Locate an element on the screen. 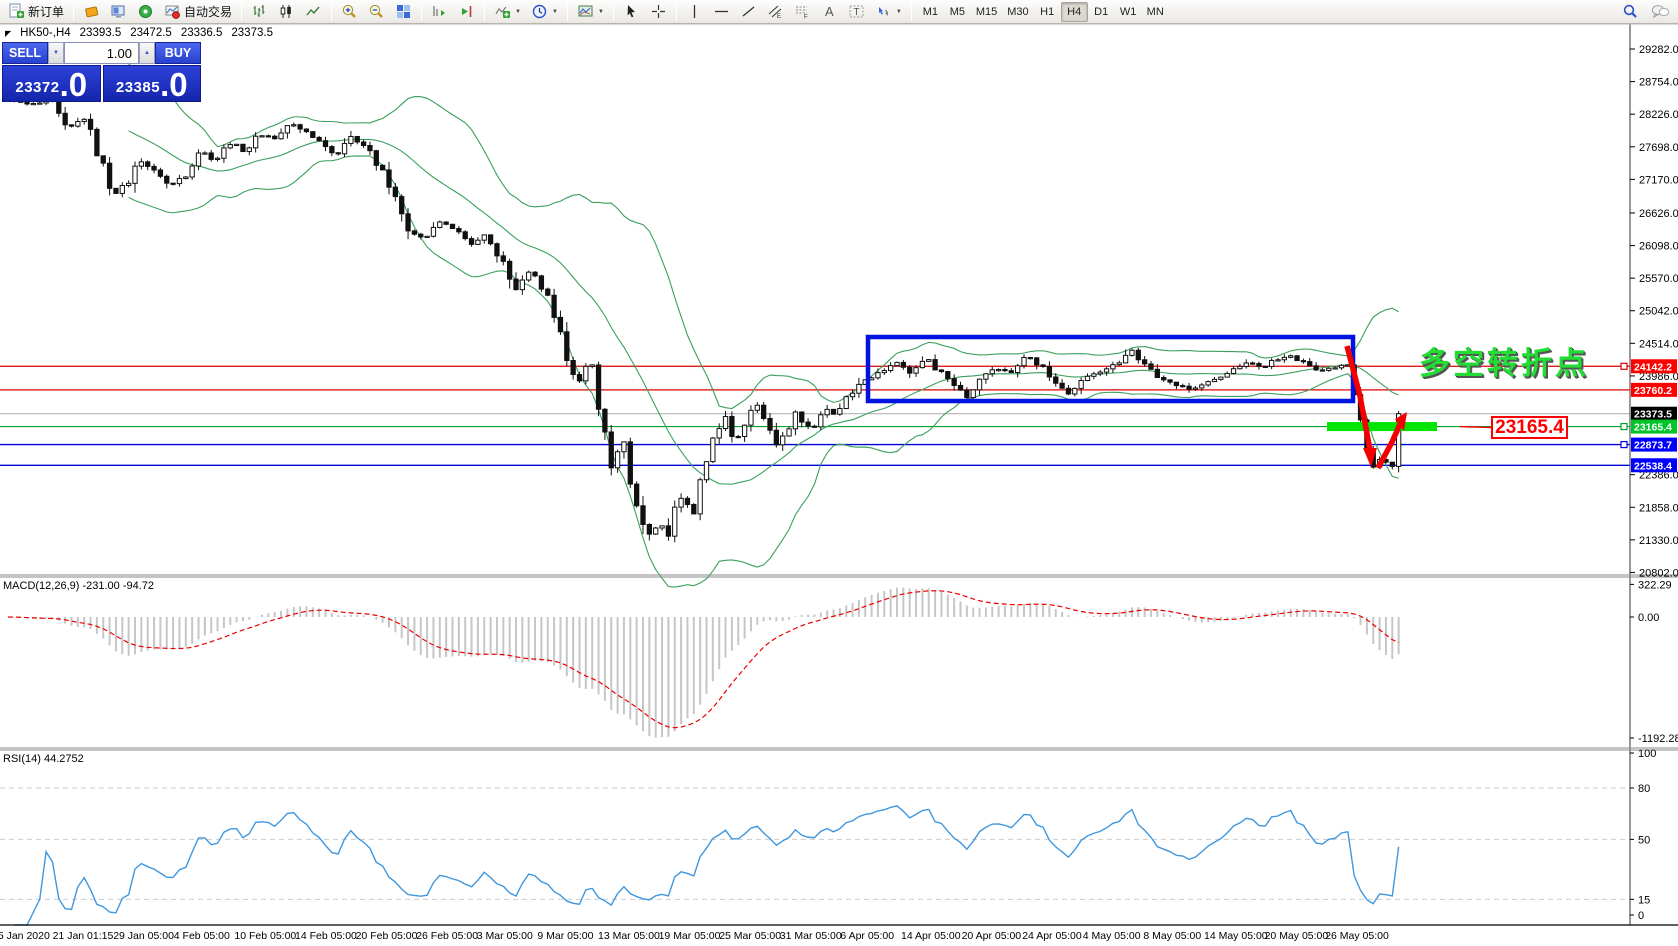  rsi-tick: 0 is located at coordinates (1641, 916).